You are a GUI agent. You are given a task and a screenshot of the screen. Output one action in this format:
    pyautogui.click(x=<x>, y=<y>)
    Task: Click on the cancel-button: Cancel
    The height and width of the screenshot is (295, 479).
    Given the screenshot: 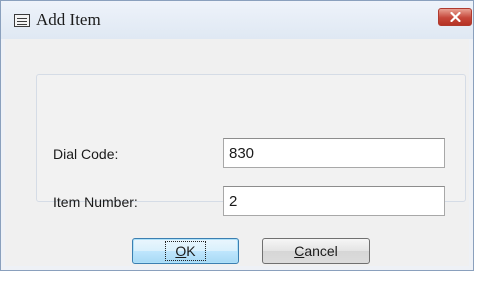 What is the action you would take?
    pyautogui.click(x=316, y=251)
    